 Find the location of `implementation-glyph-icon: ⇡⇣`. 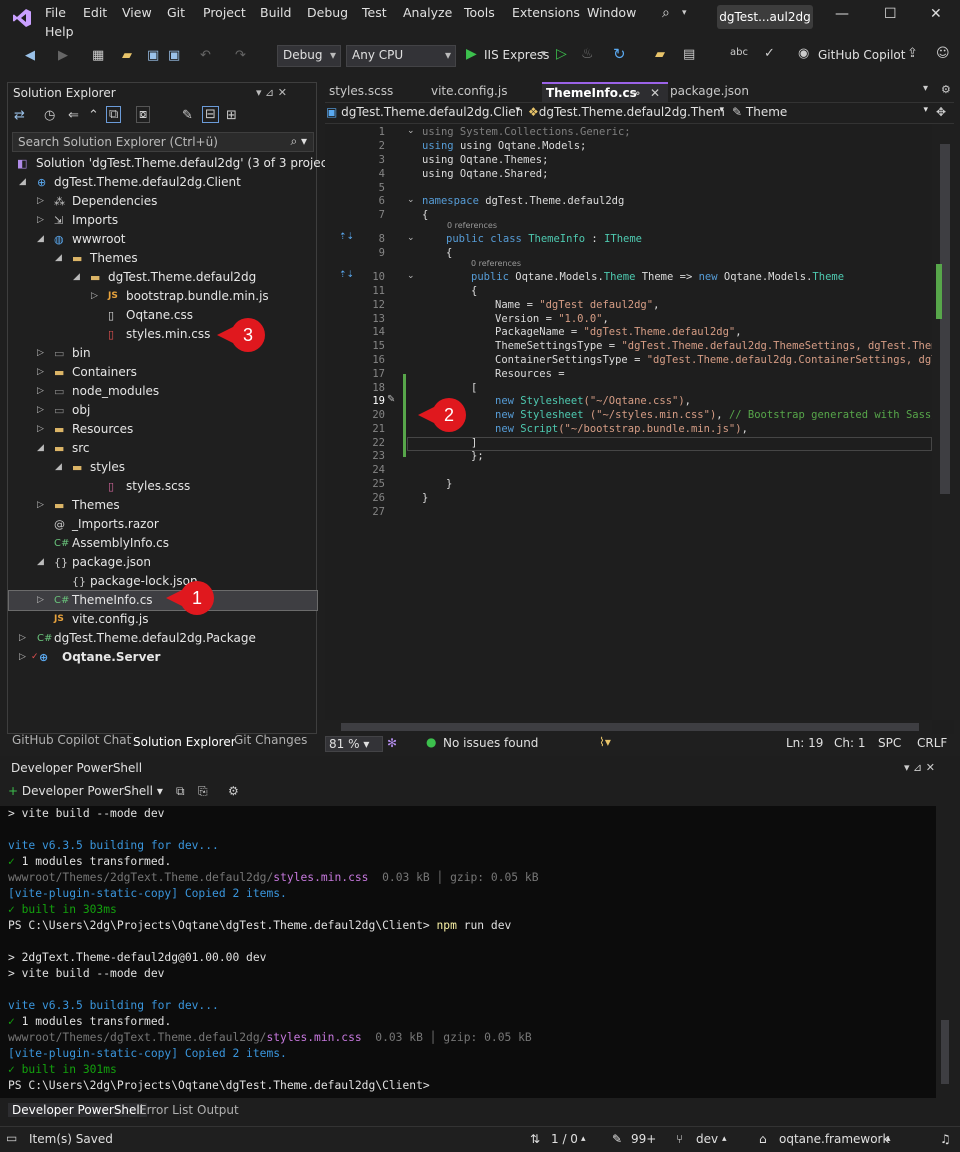

implementation-glyph-icon: ⇡⇣ is located at coordinates (346, 275).